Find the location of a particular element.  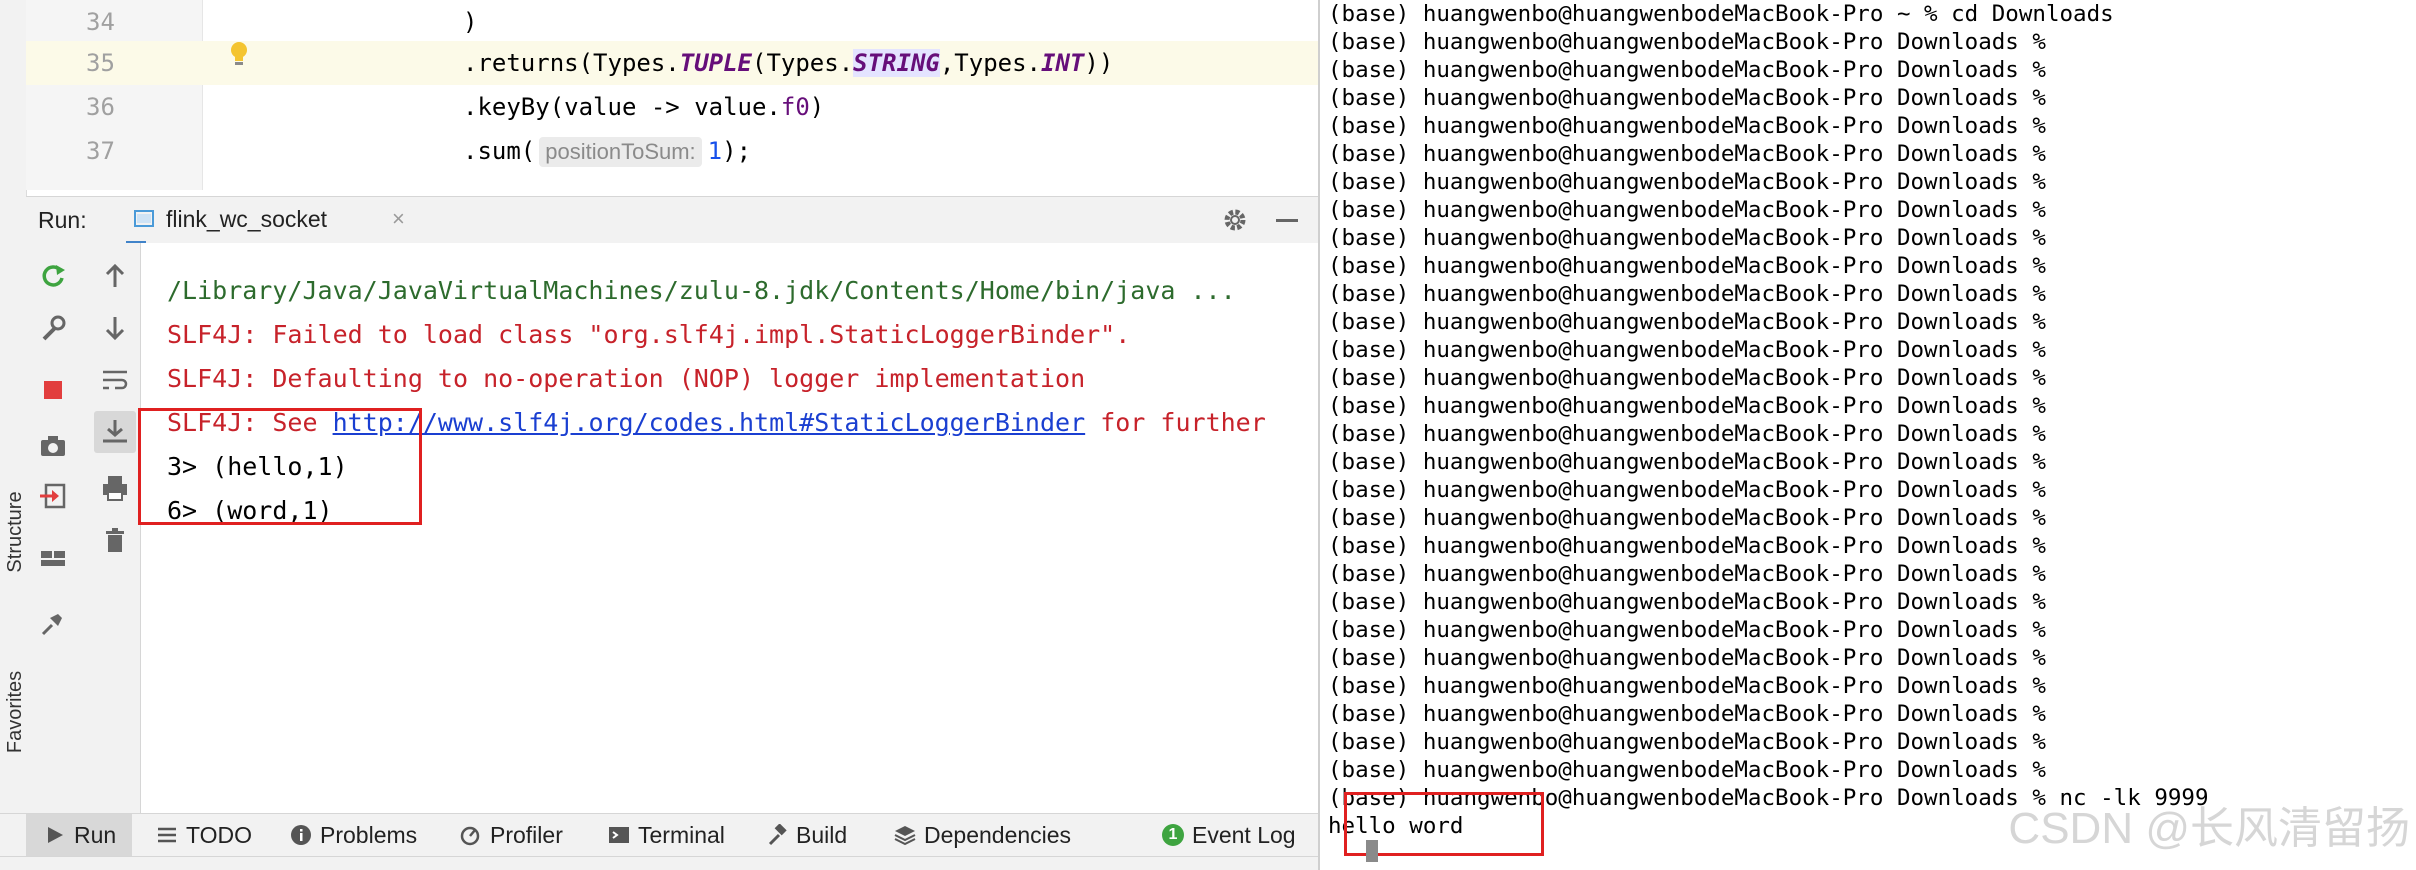

event-log-icon: 1 is located at coordinates (1173, 834).